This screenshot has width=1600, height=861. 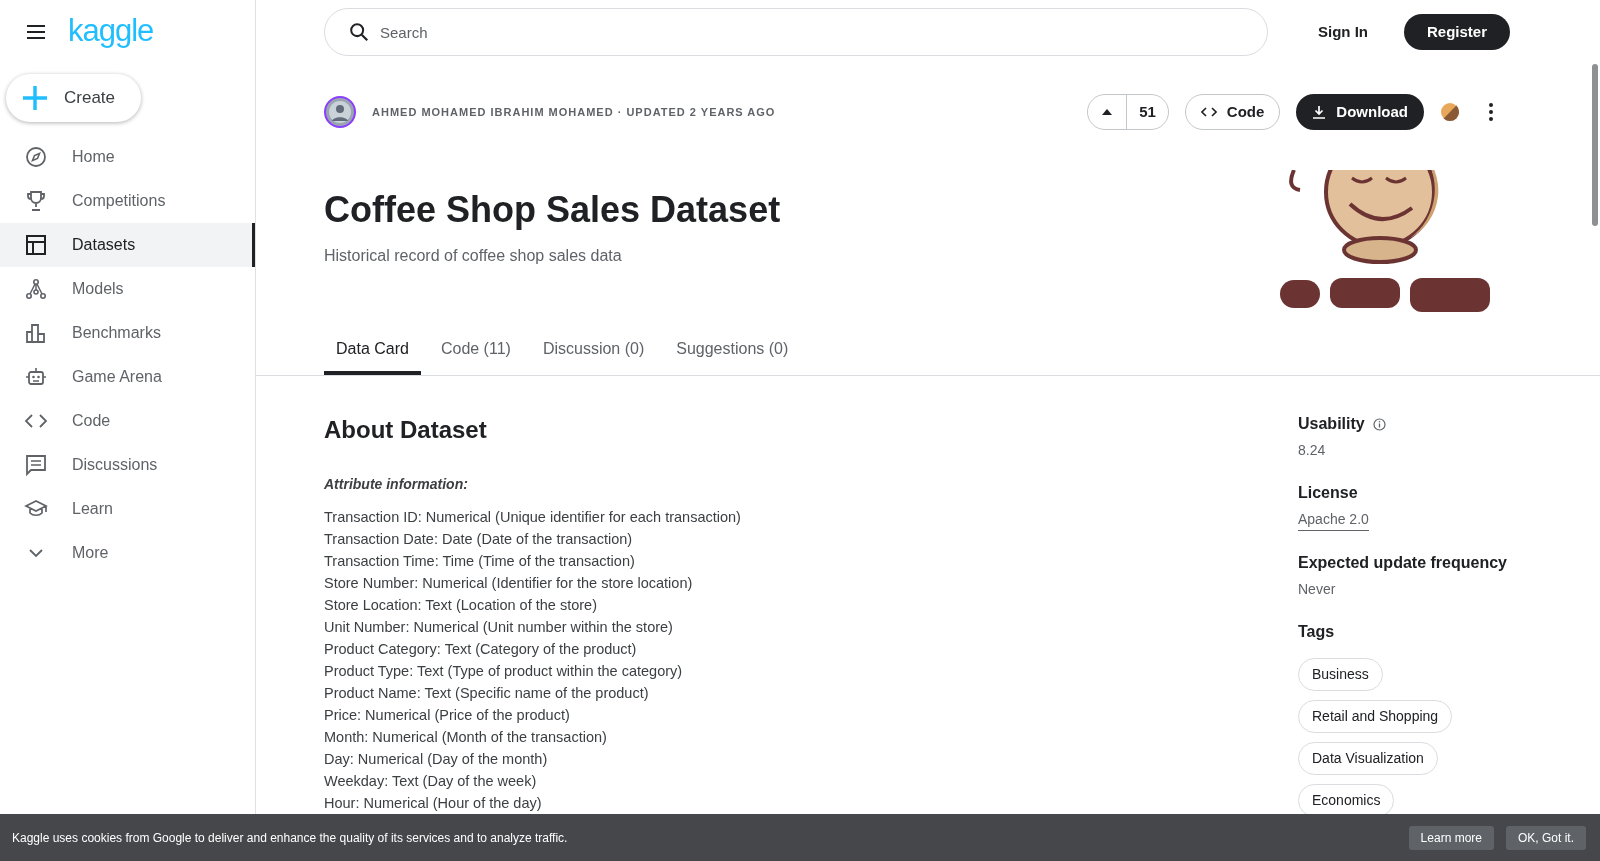 What do you see at coordinates (1312, 450) in the screenshot?
I see `usability-score: 8.24` at bounding box center [1312, 450].